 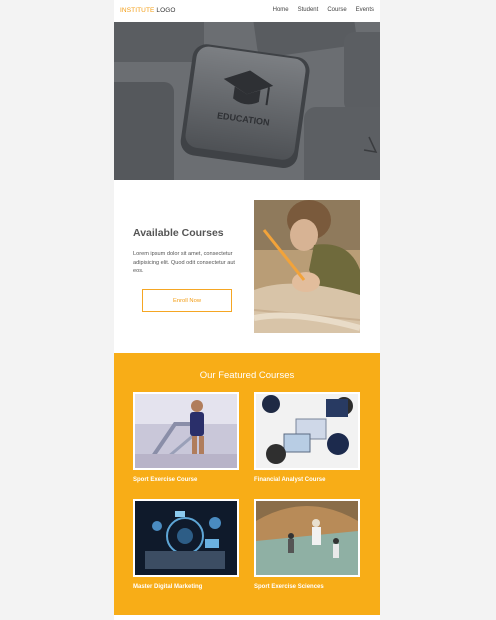 I want to click on nav-course: Course, so click(x=336, y=10).